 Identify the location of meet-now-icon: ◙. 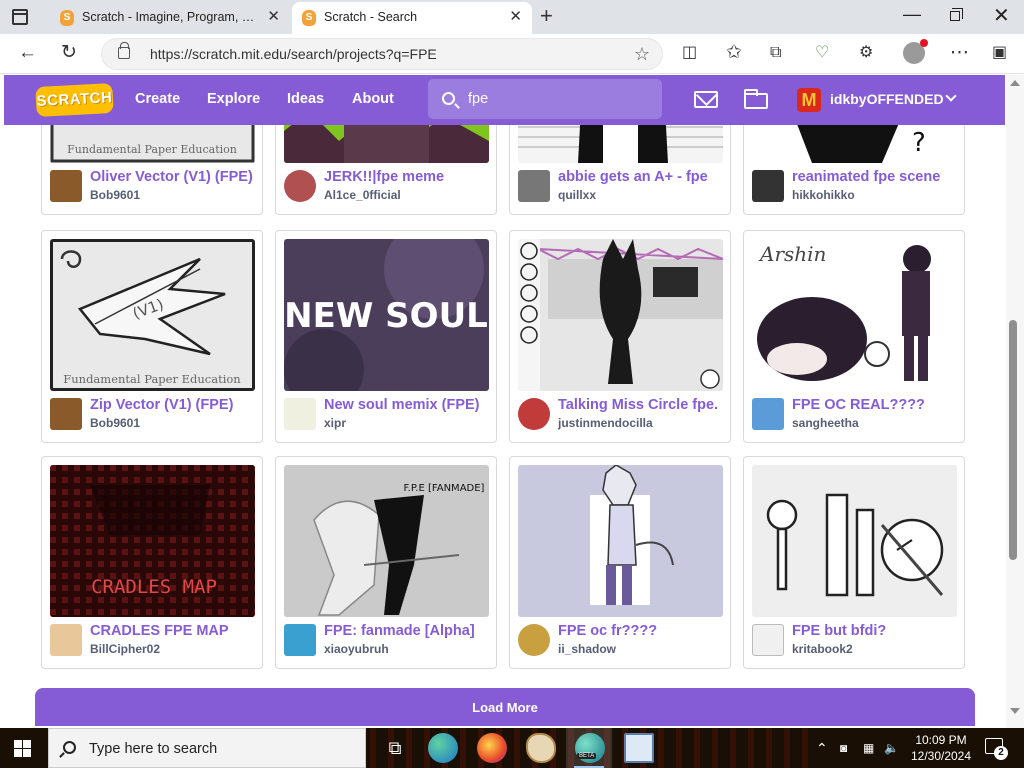
(843, 748).